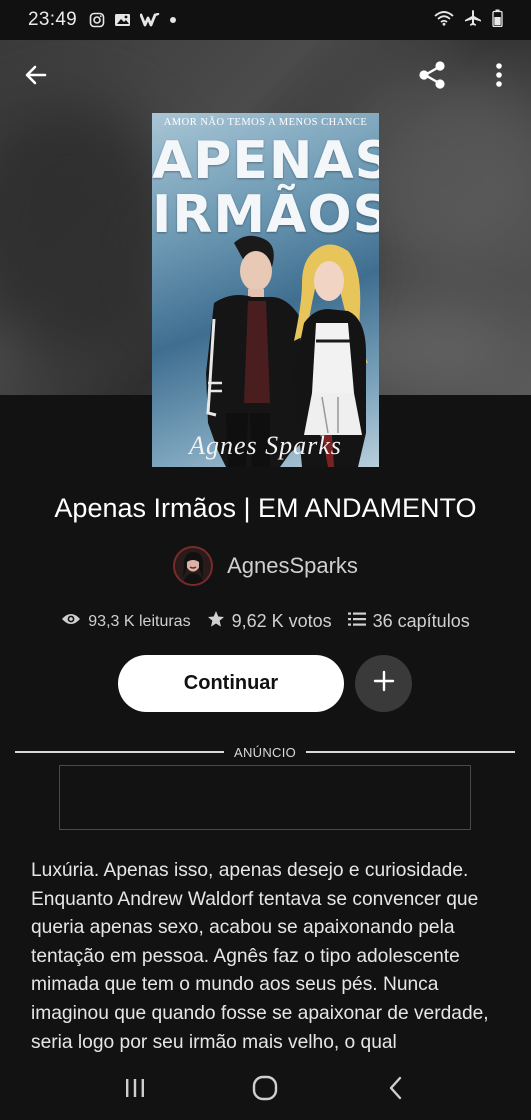  I want to click on status-time: 23:49, so click(53, 19).